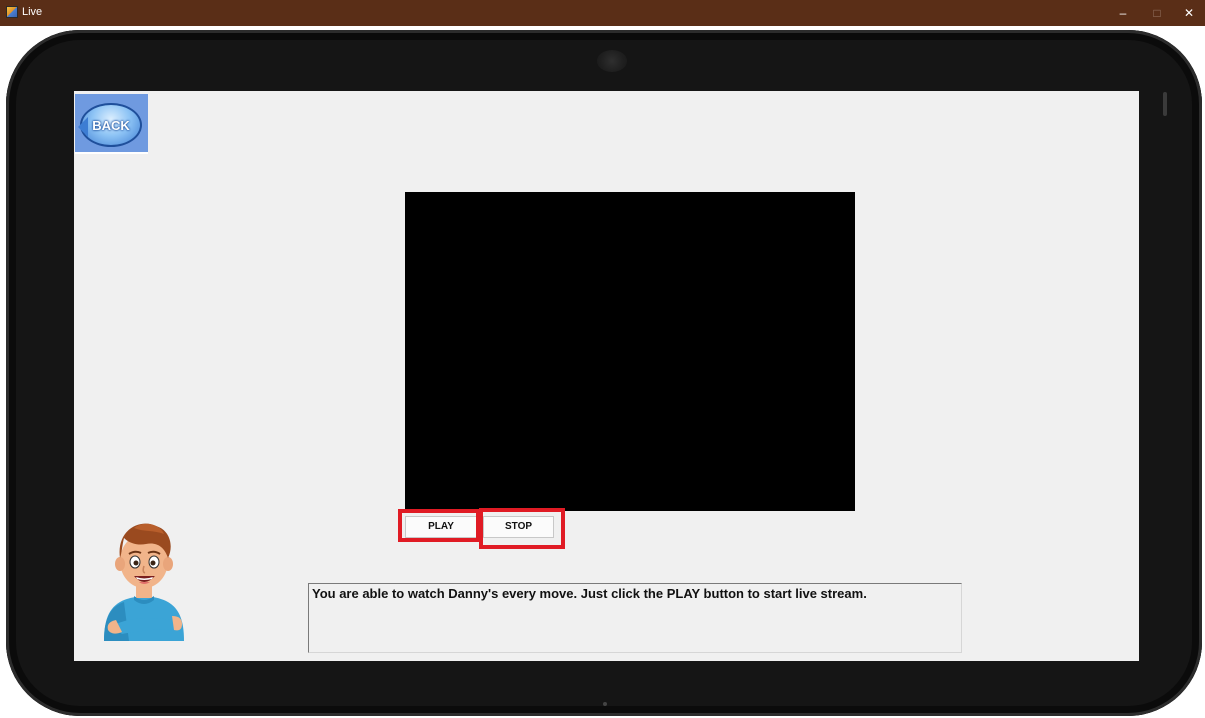 The height and width of the screenshot is (718, 1205). I want to click on tablet-side-button, so click(1165, 104).